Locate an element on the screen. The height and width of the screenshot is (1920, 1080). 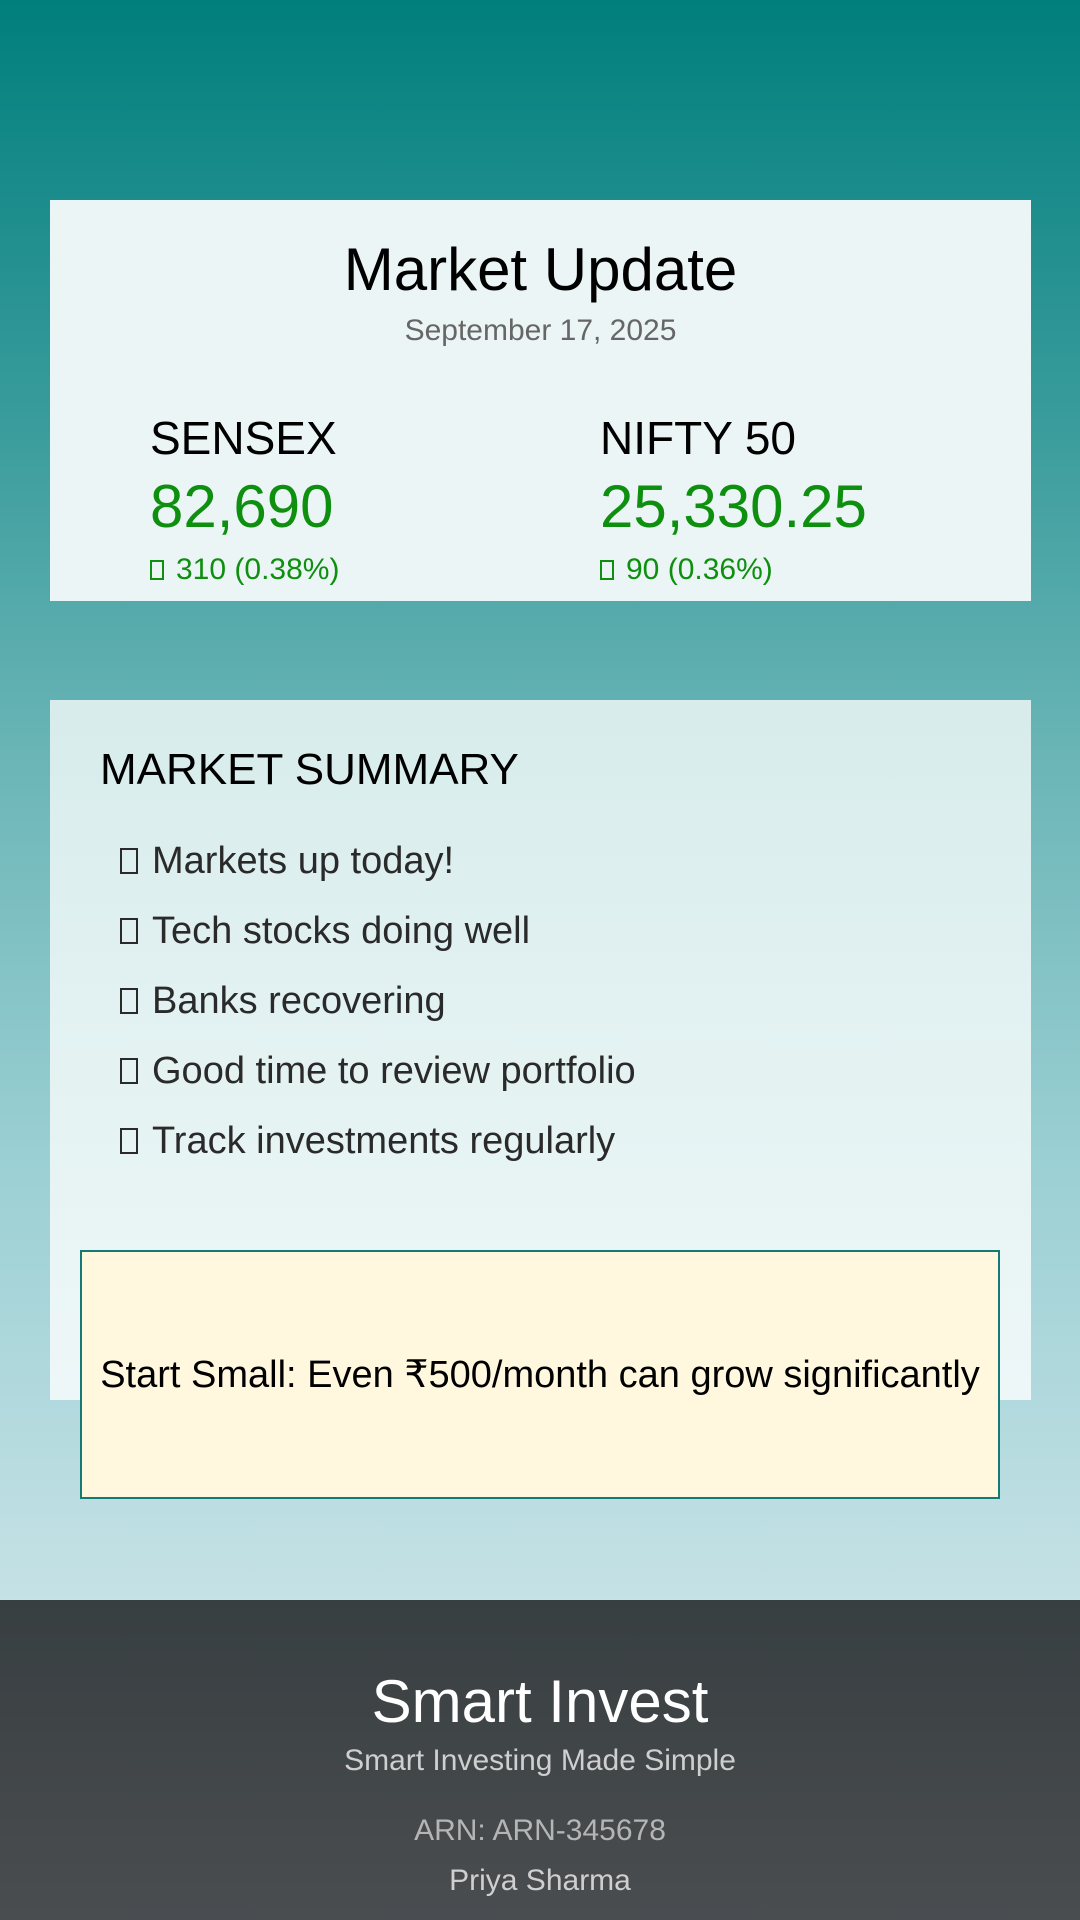
list-item: Track investments regularly is located at coordinates (378, 1141).